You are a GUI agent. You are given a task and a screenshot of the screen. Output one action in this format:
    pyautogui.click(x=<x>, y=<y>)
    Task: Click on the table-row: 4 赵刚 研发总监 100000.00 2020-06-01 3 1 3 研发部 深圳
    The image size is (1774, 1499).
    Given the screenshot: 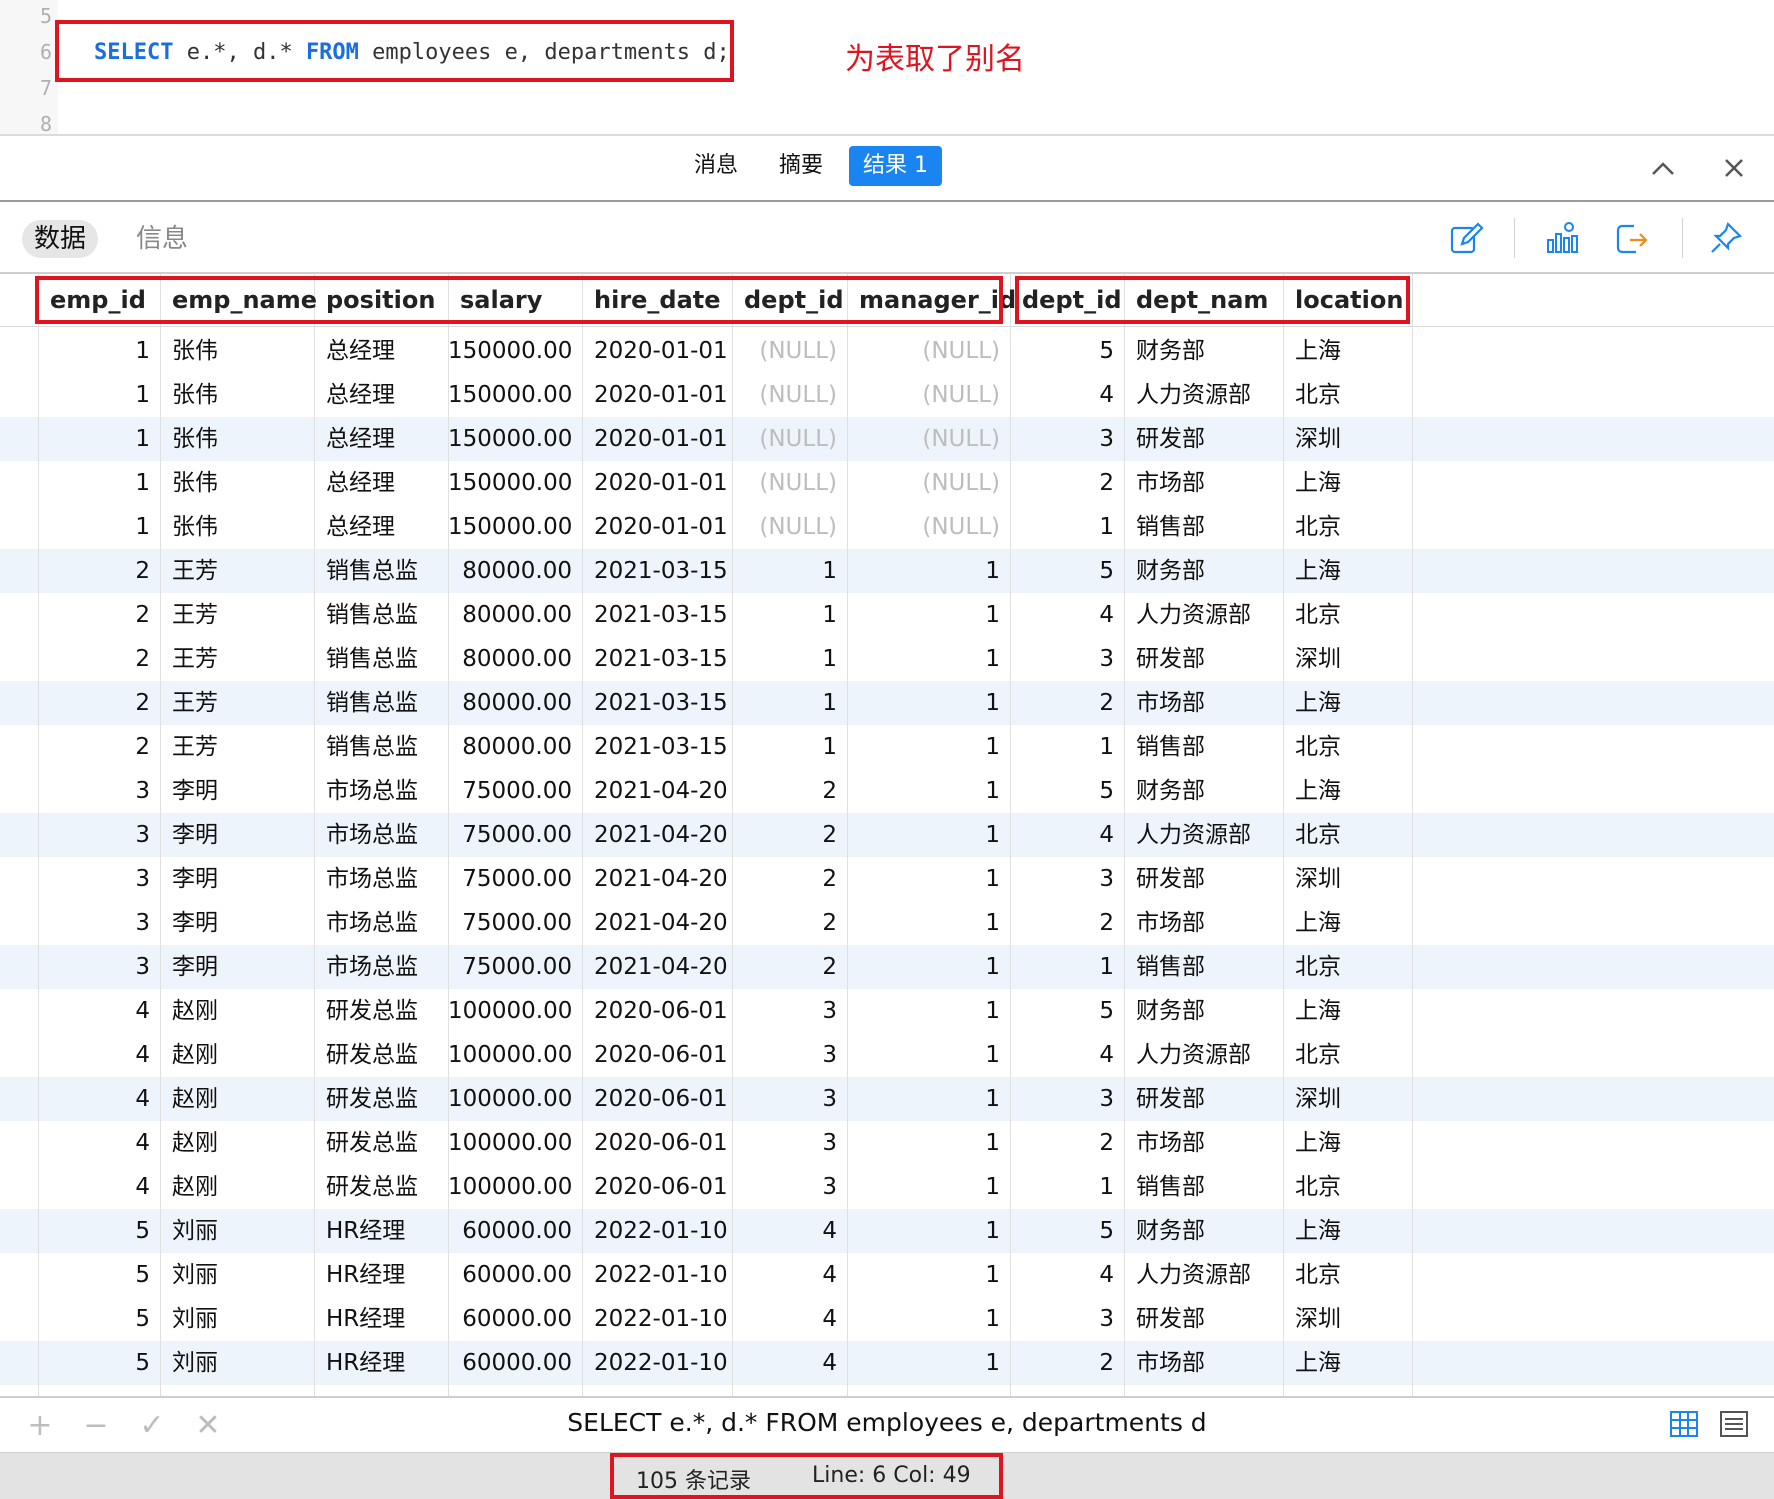 What is the action you would take?
    pyautogui.click(x=887, y=1099)
    